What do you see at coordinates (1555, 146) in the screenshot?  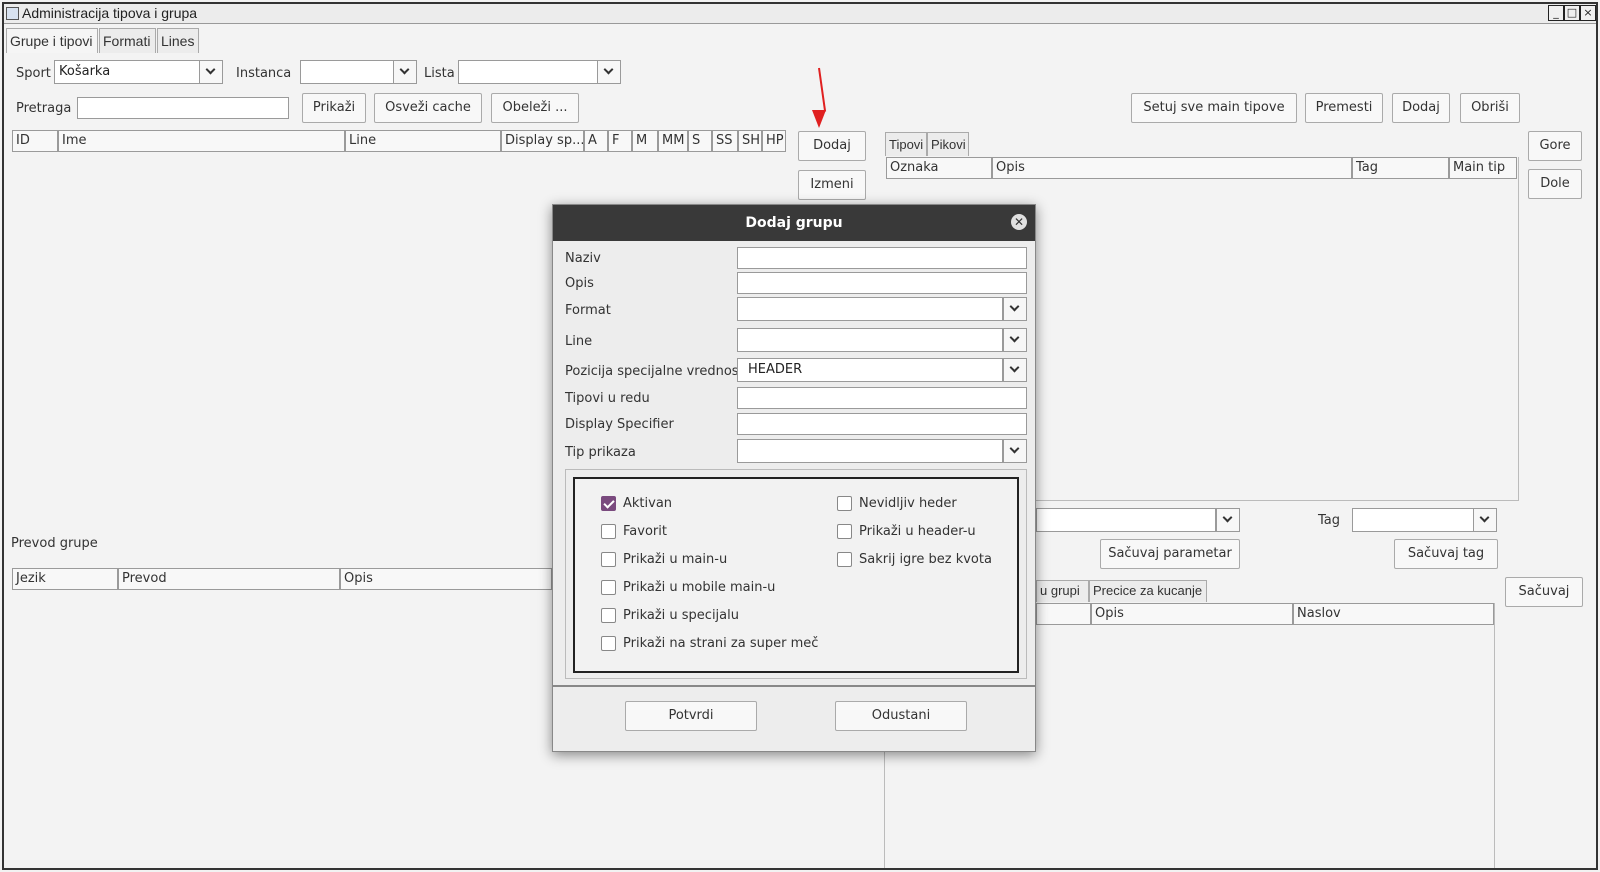 I see `gore-button: Gore` at bounding box center [1555, 146].